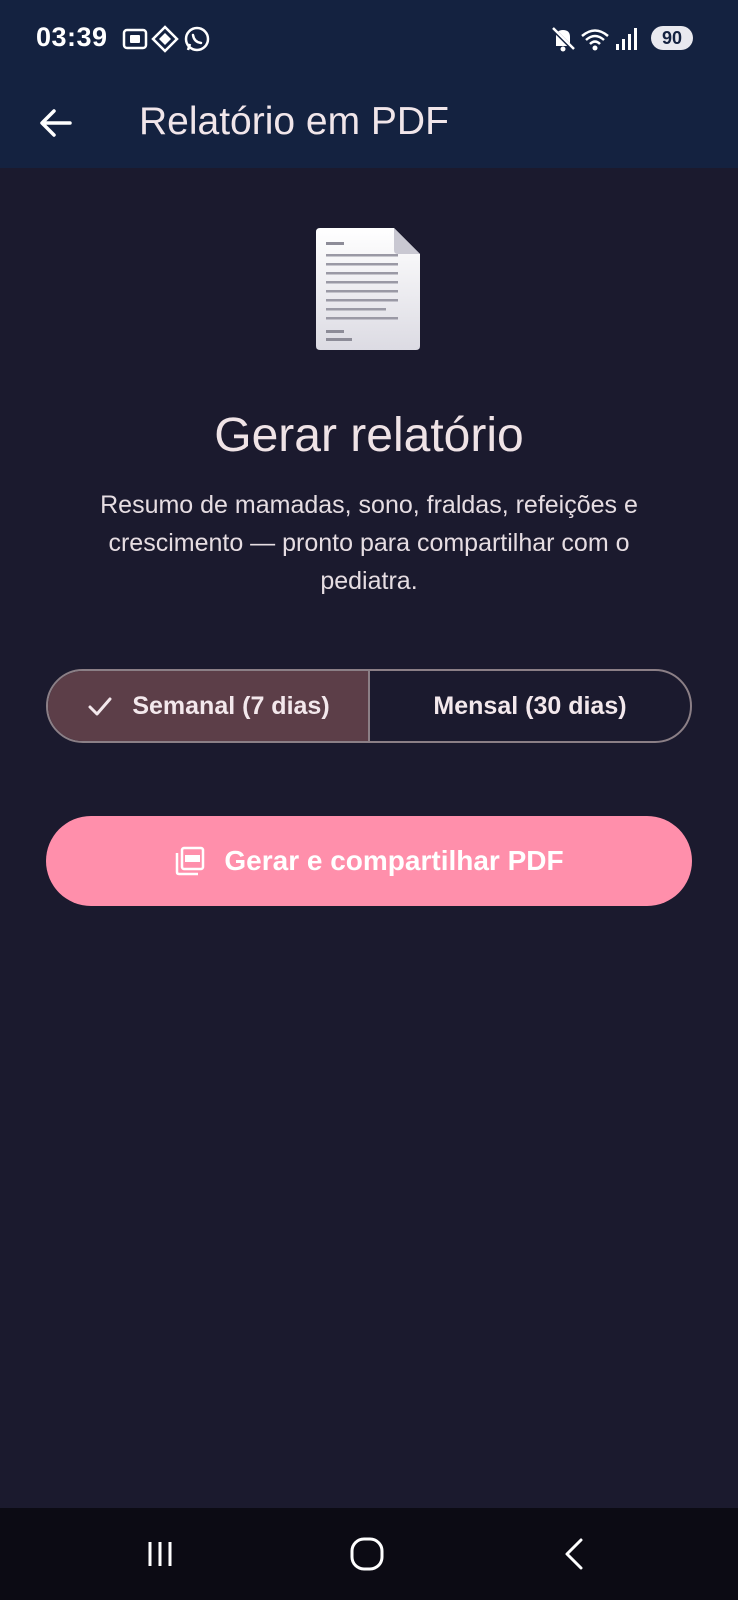  Describe the element at coordinates (197, 39) in the screenshot. I see `whatsapp-icon` at that location.